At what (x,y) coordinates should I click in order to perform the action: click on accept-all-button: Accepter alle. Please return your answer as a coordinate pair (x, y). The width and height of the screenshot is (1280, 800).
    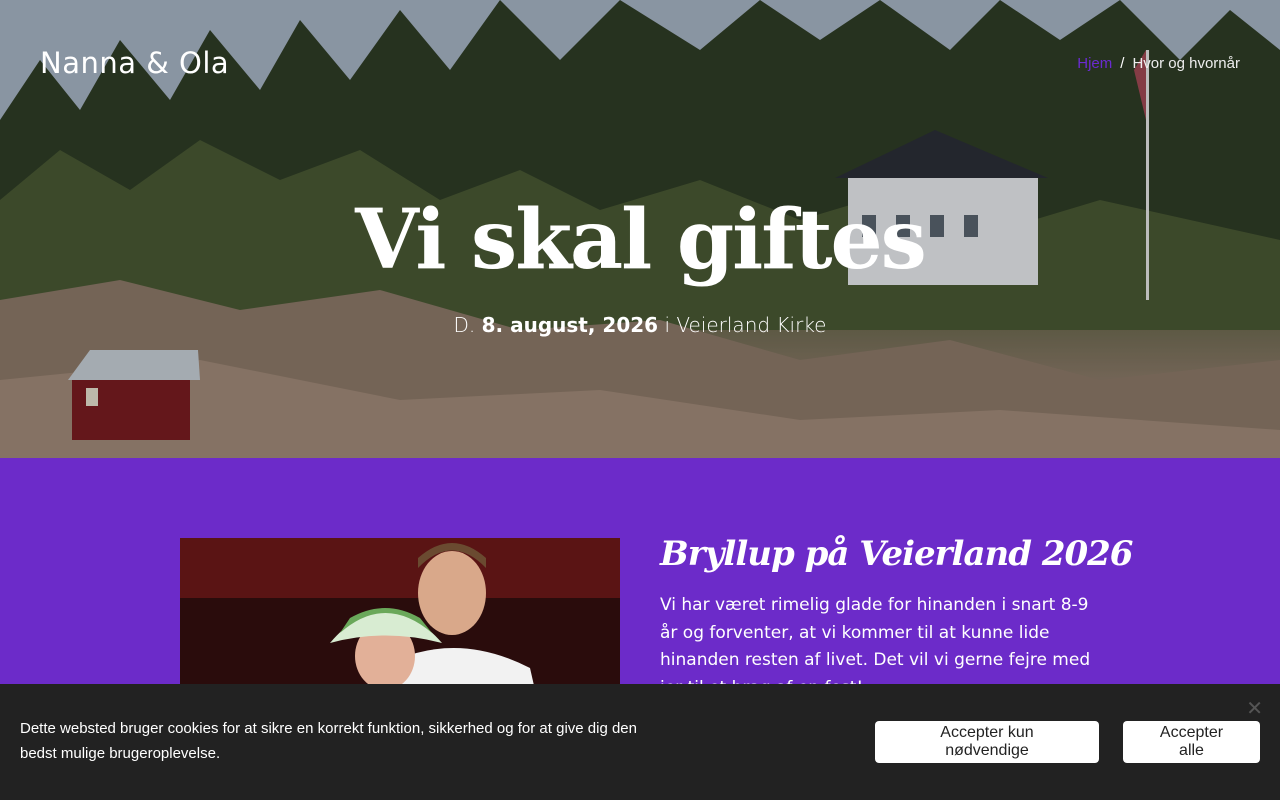
    Looking at the image, I should click on (1191, 742).